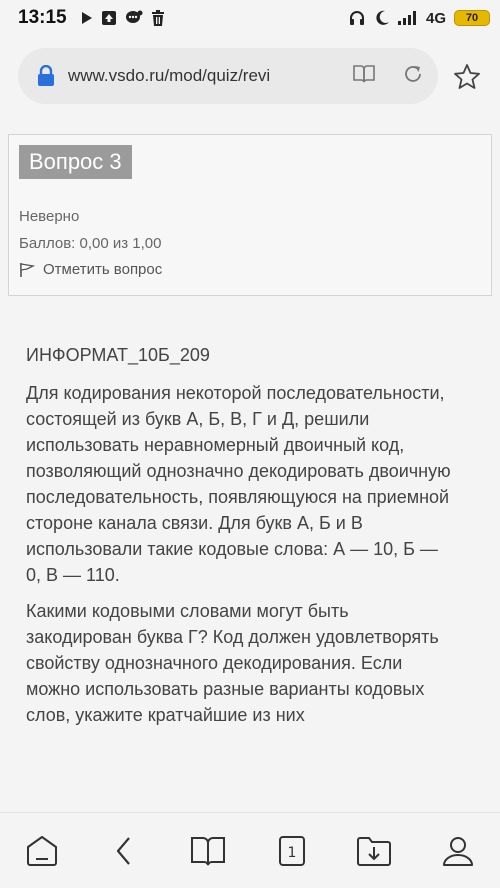  I want to click on reader-mode-icon, so click(364, 76).